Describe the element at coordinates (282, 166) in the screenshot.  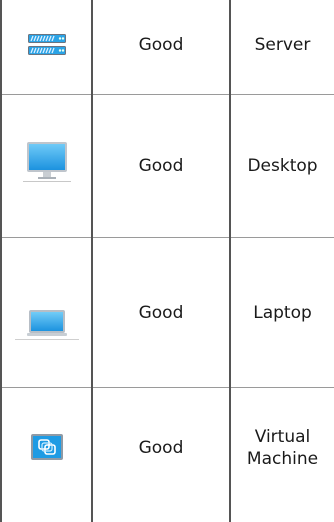
I see `device-type-cell: Desktop` at that location.